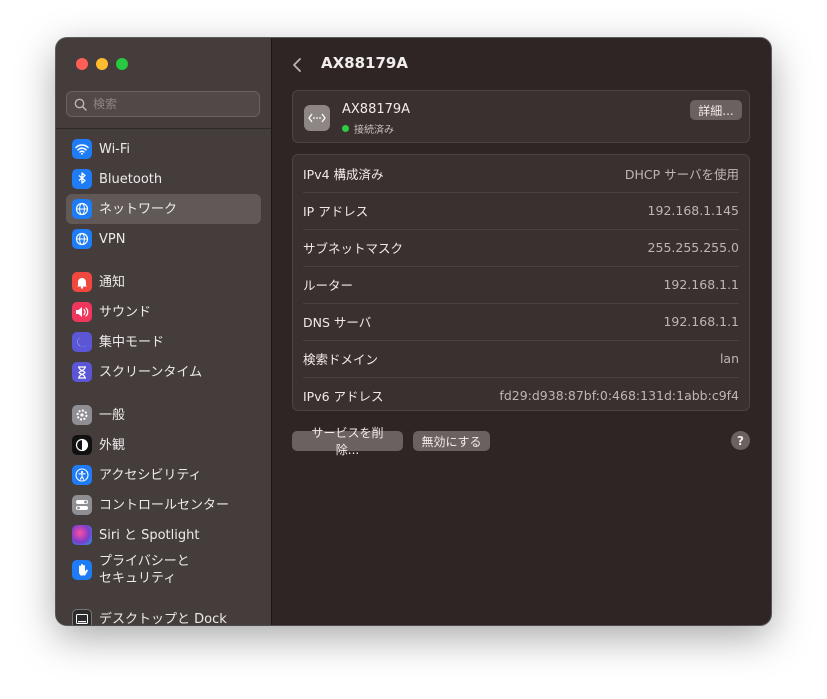  I want to click on detail-key: IPv6 アドレス, so click(343, 396).